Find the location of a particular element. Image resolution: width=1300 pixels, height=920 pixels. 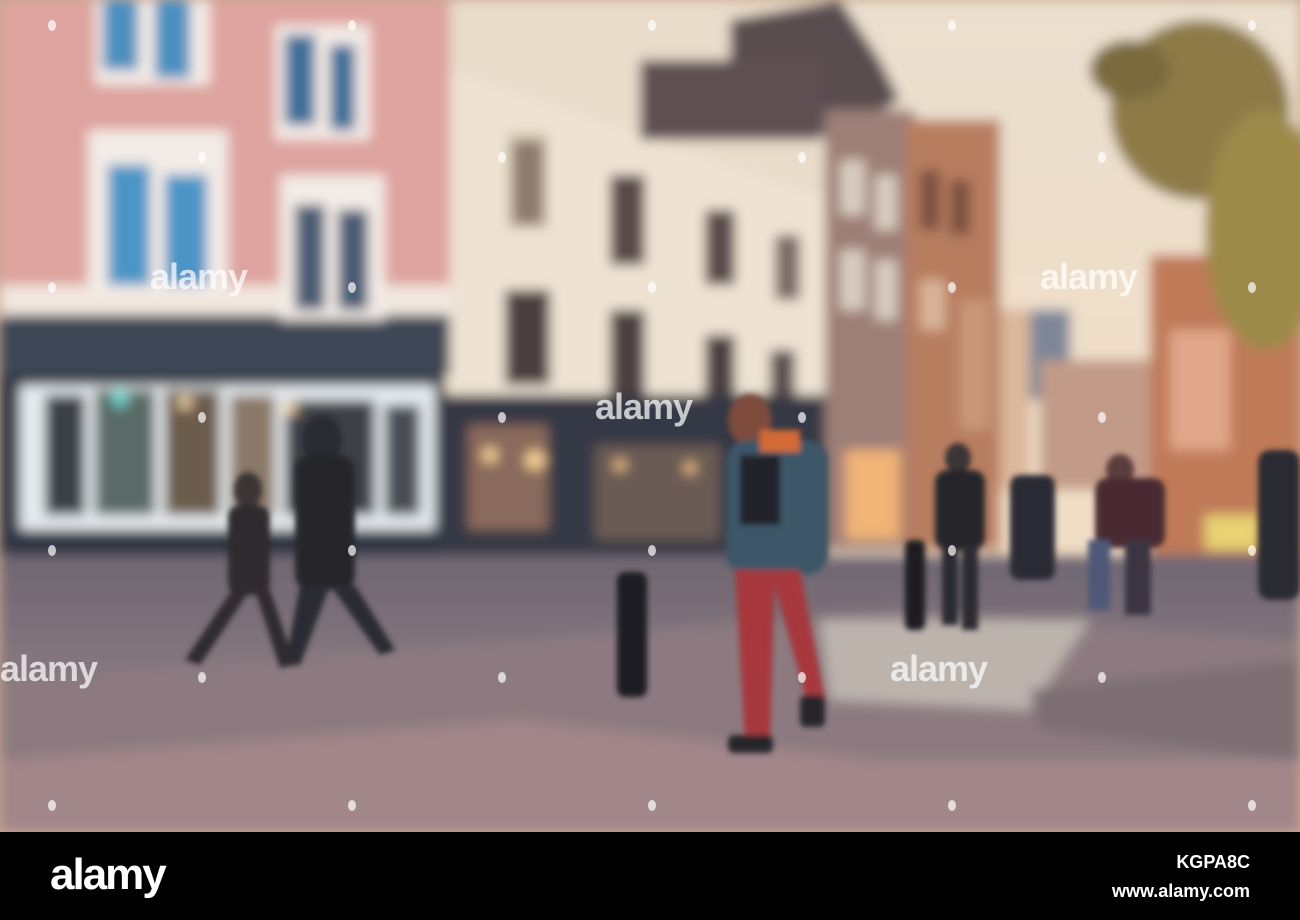

alamy-logo: alamy is located at coordinates (108, 874).